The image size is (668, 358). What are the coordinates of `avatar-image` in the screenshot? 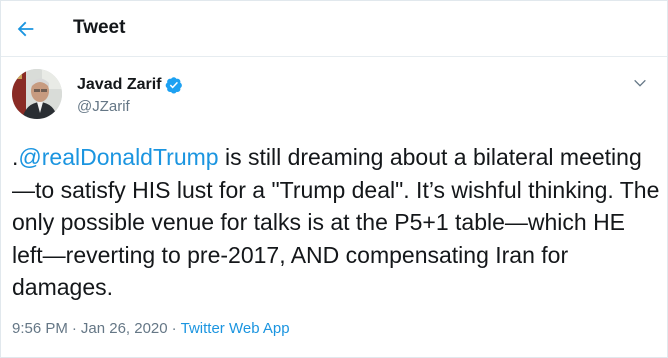 It's located at (37, 94).